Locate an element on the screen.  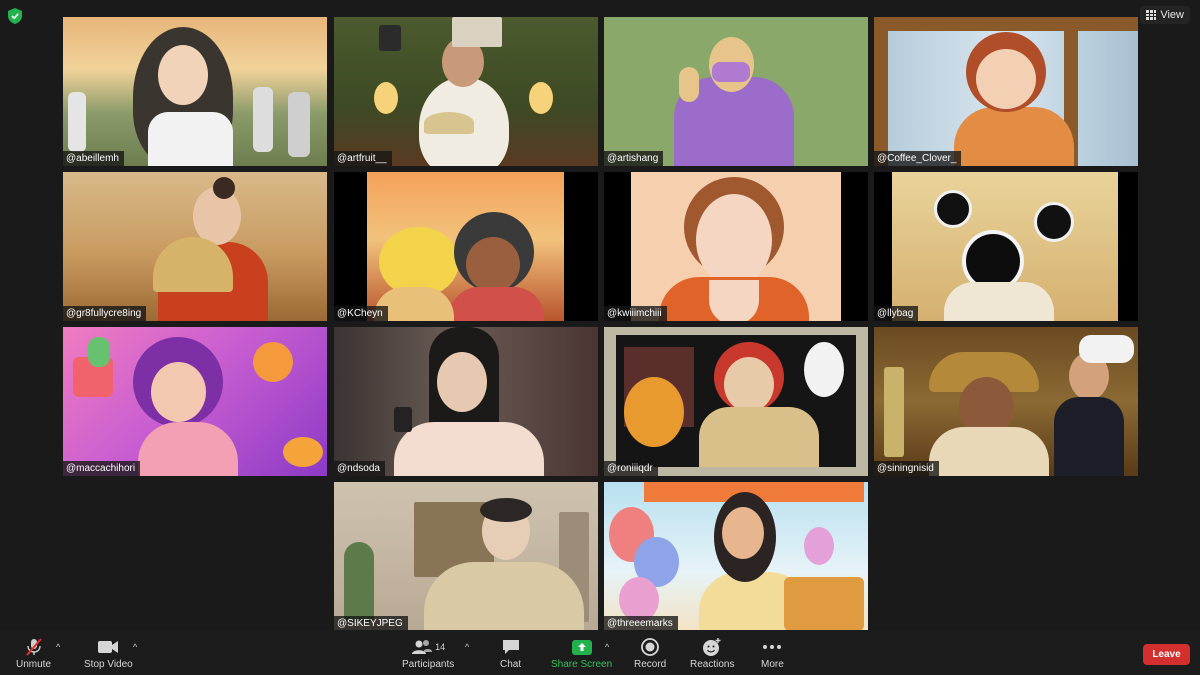
participant-count-badge: 14 is located at coordinates (440, 647).